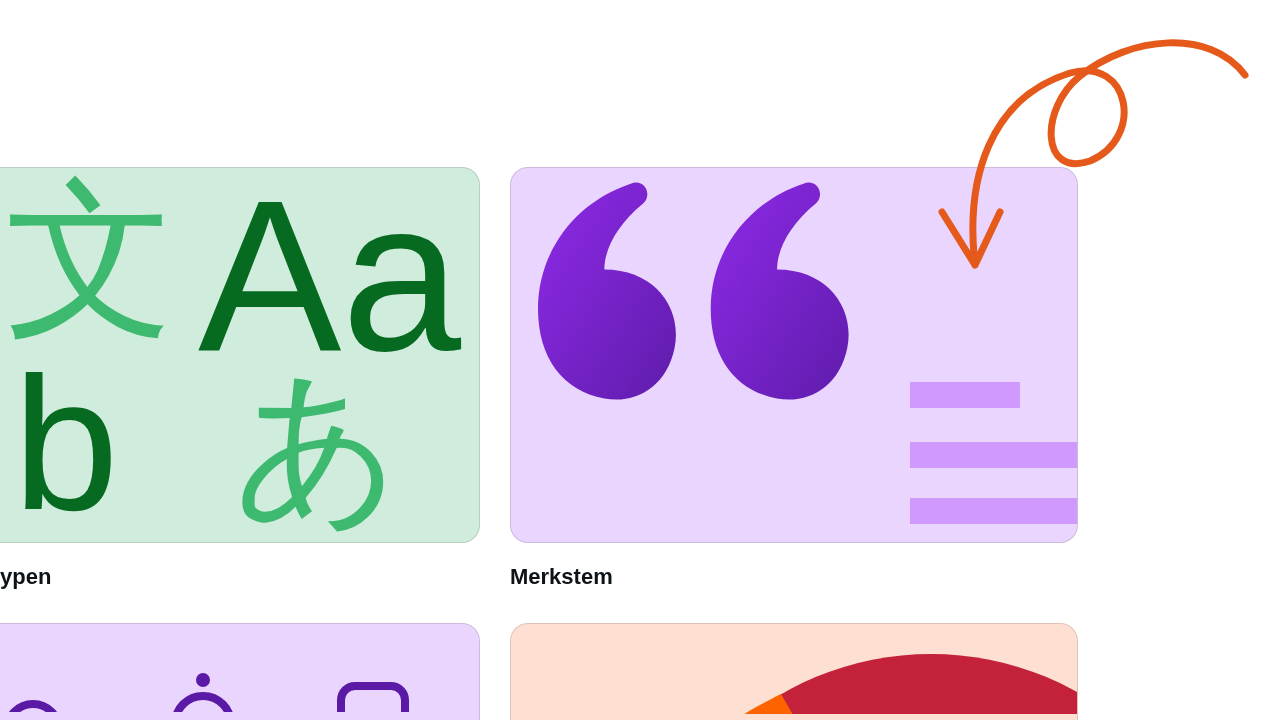 The width and height of the screenshot is (1280, 720). I want to click on card-title: ypen, so click(240, 574).